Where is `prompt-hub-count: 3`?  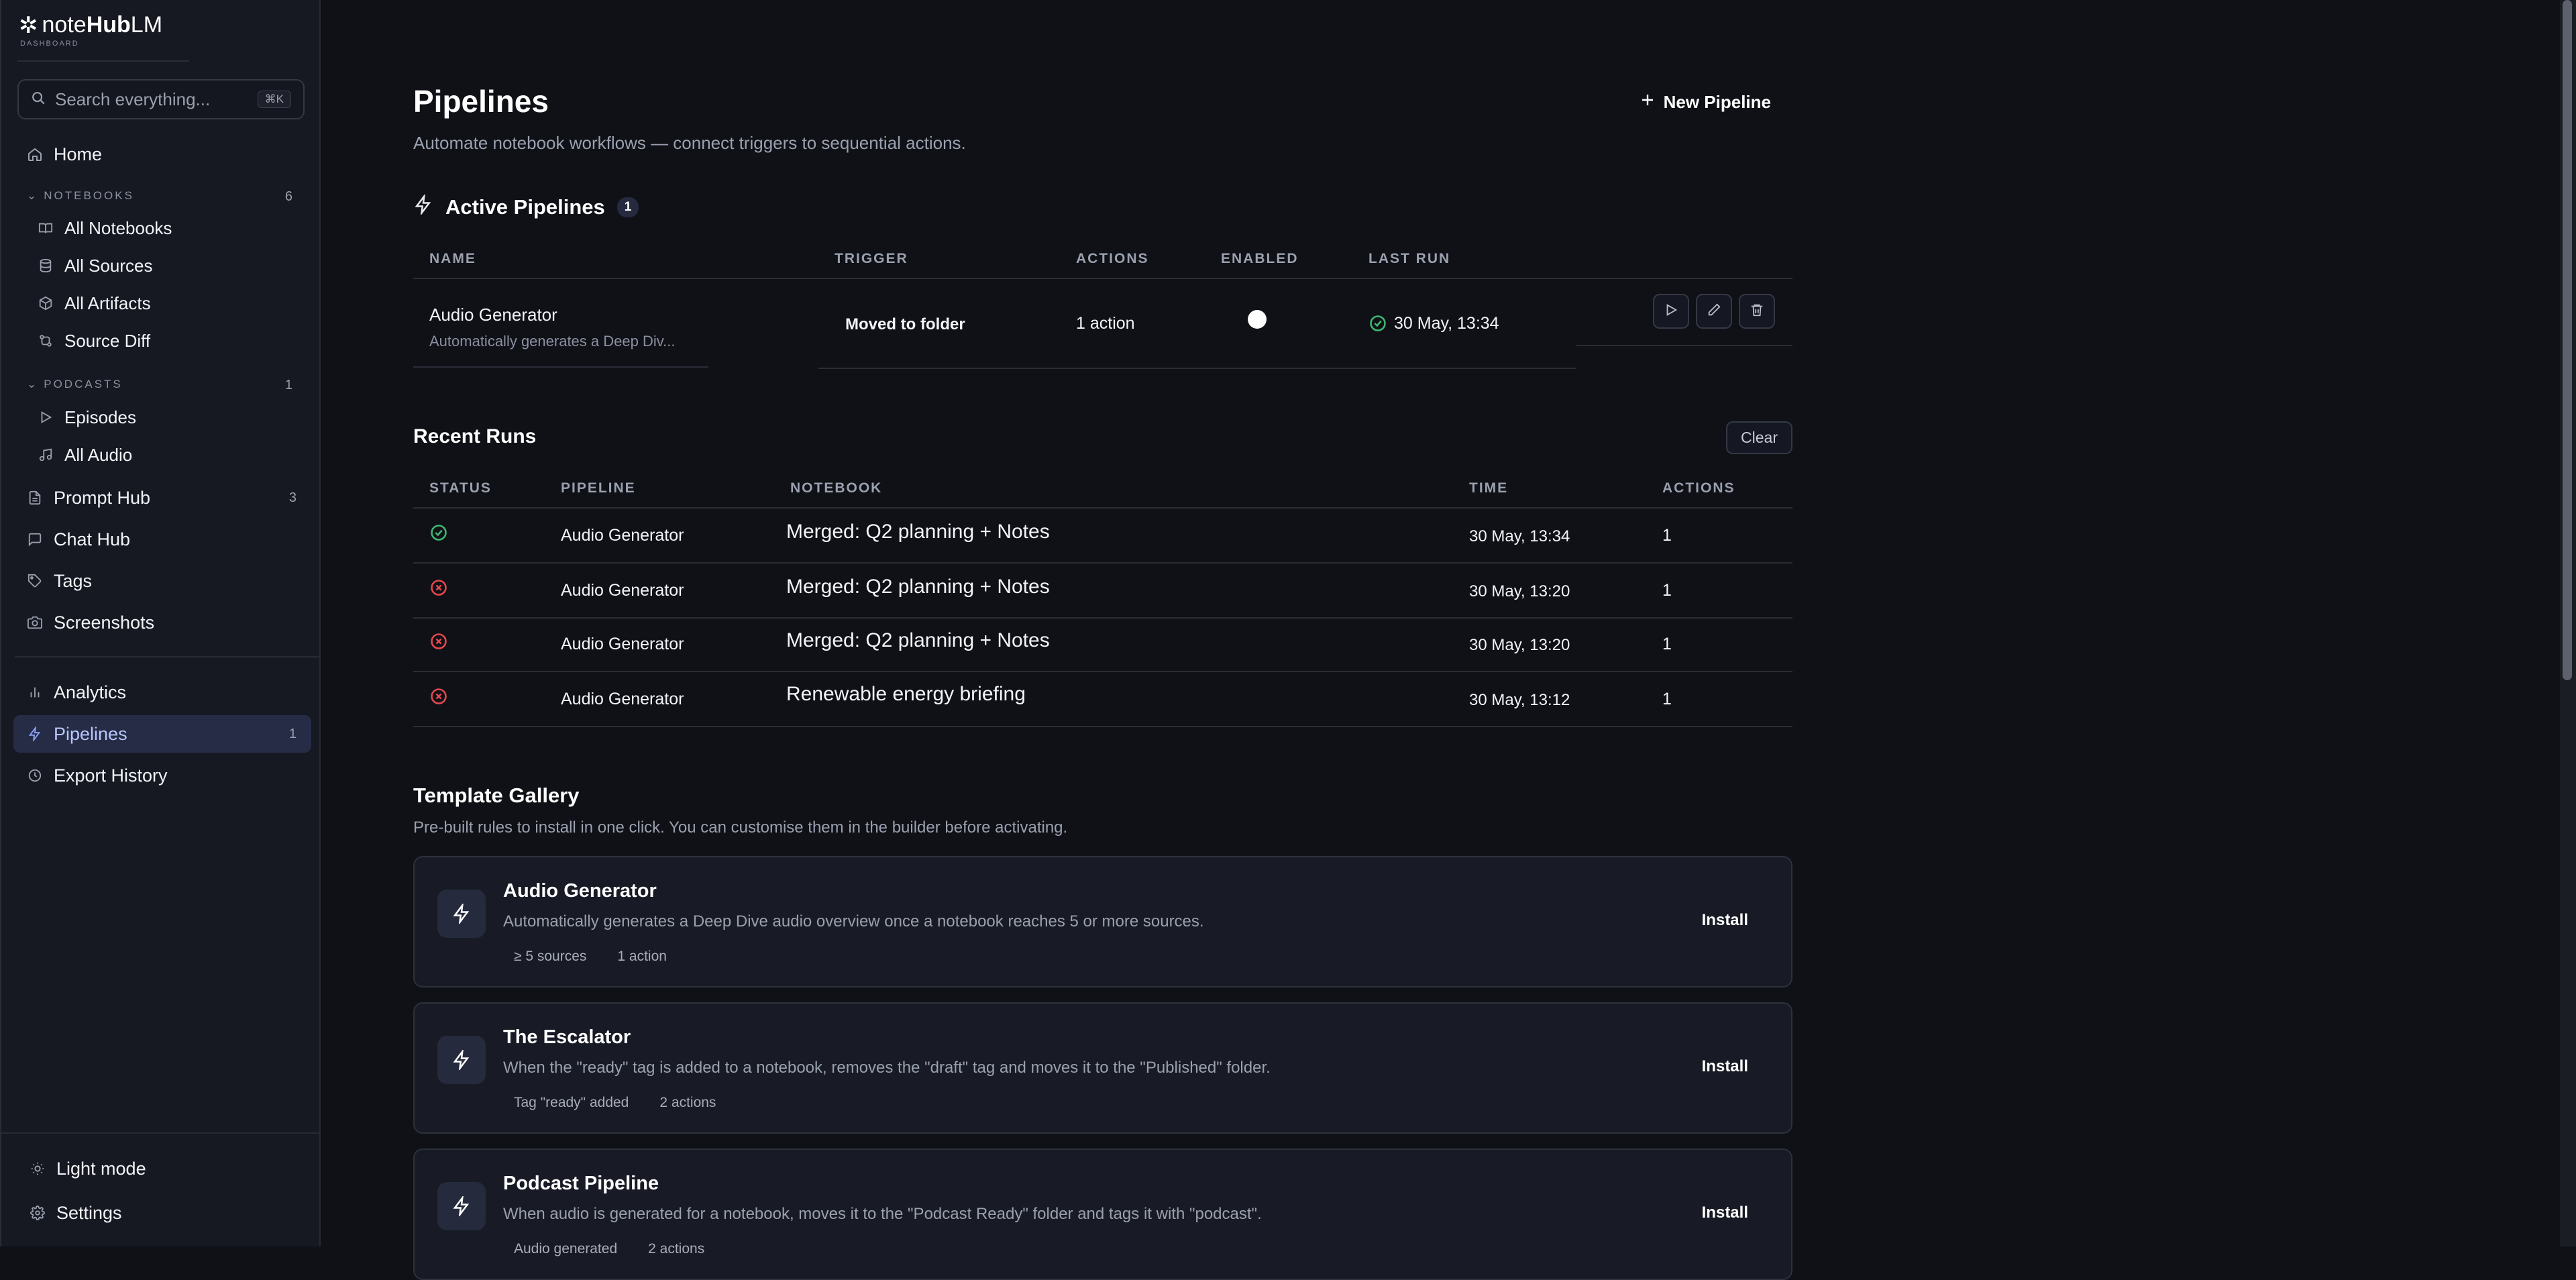
prompt-hub-count: 3 is located at coordinates (292, 497).